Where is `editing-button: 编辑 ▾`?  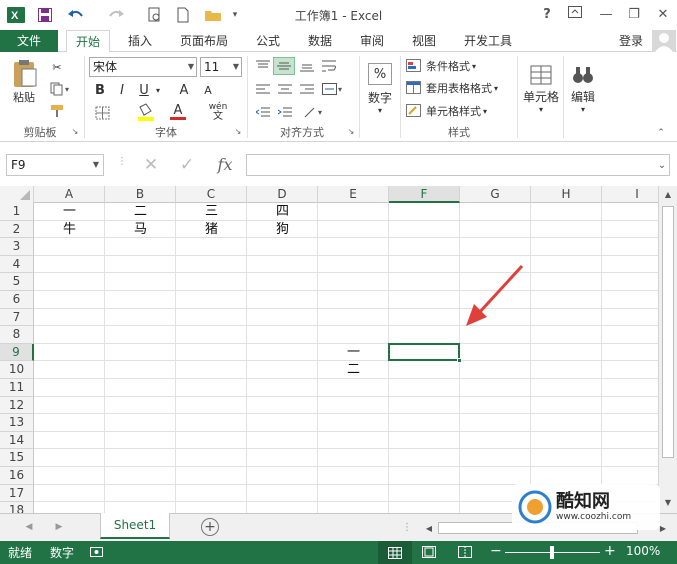
editing-button: 编辑 ▾ is located at coordinates (583, 89).